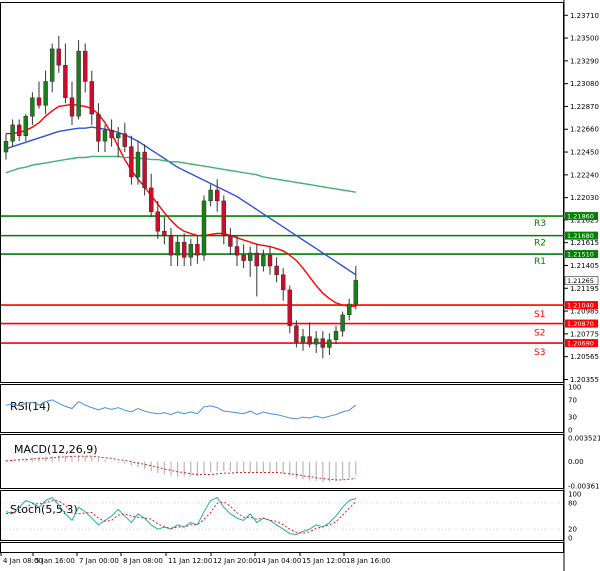  Describe the element at coordinates (56, 449) in the screenshot. I see `macd-label: MACD(12,26,9)` at that location.